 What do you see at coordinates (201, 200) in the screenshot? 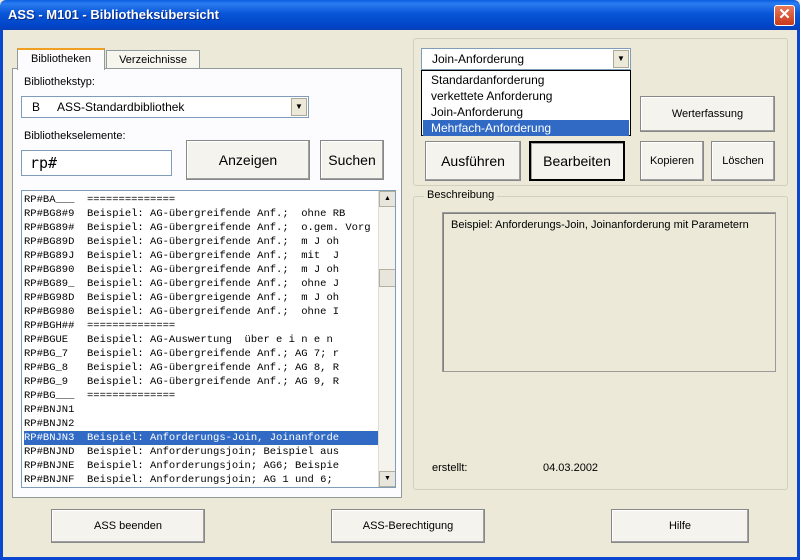
I see `list-item: RP#BA___ ==============` at bounding box center [201, 200].